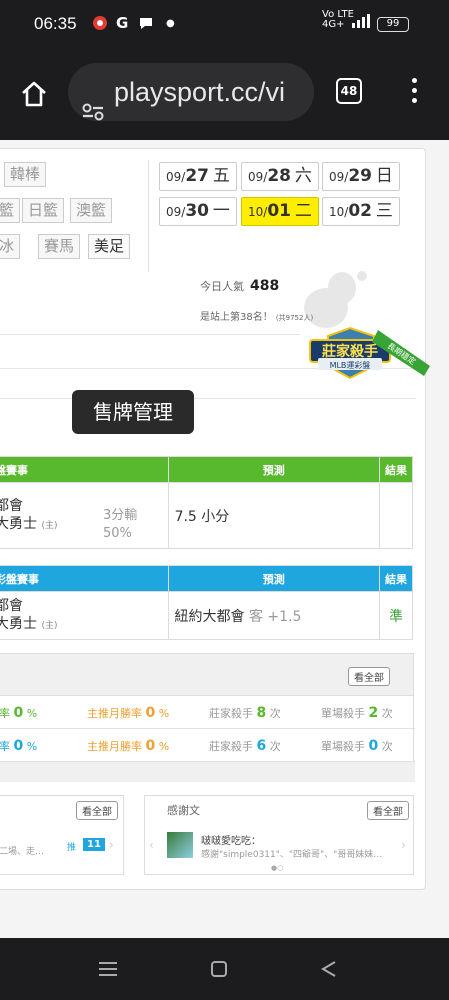  What do you see at coordinates (219, 969) in the screenshot?
I see `home-nav-icon` at bounding box center [219, 969].